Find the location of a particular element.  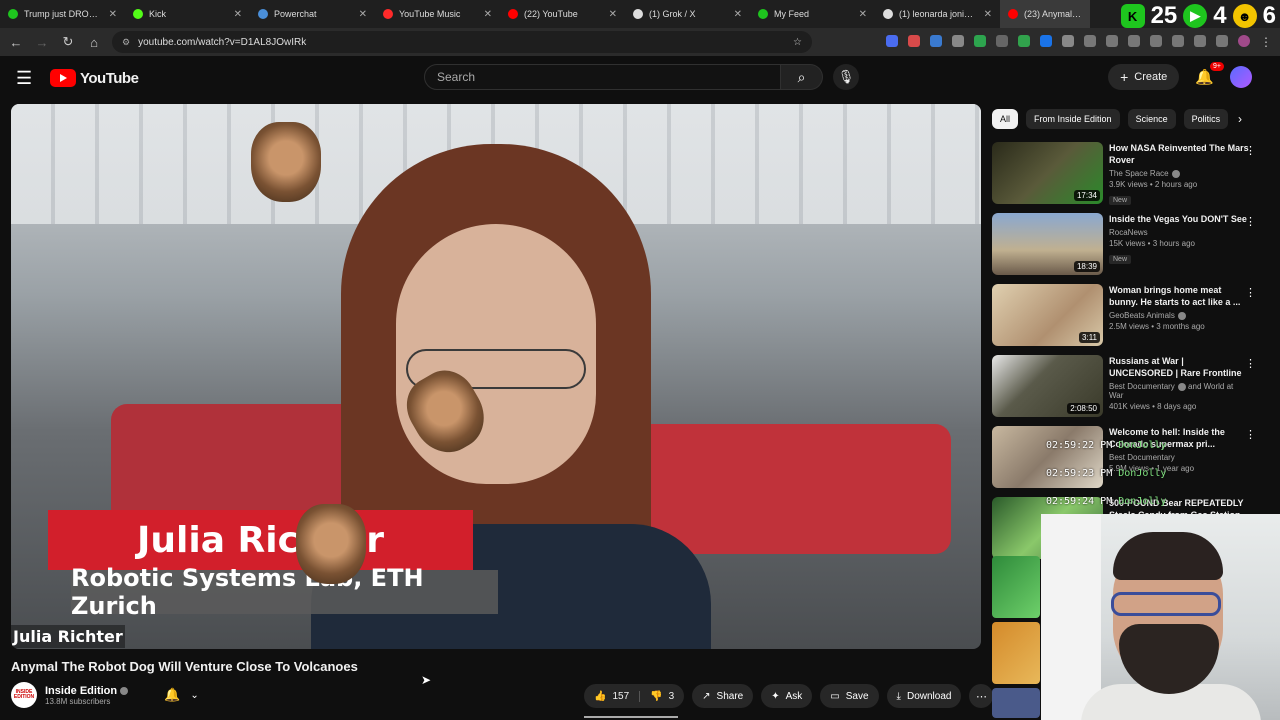

video-thumbnail: 3:11 is located at coordinates (1047, 315).